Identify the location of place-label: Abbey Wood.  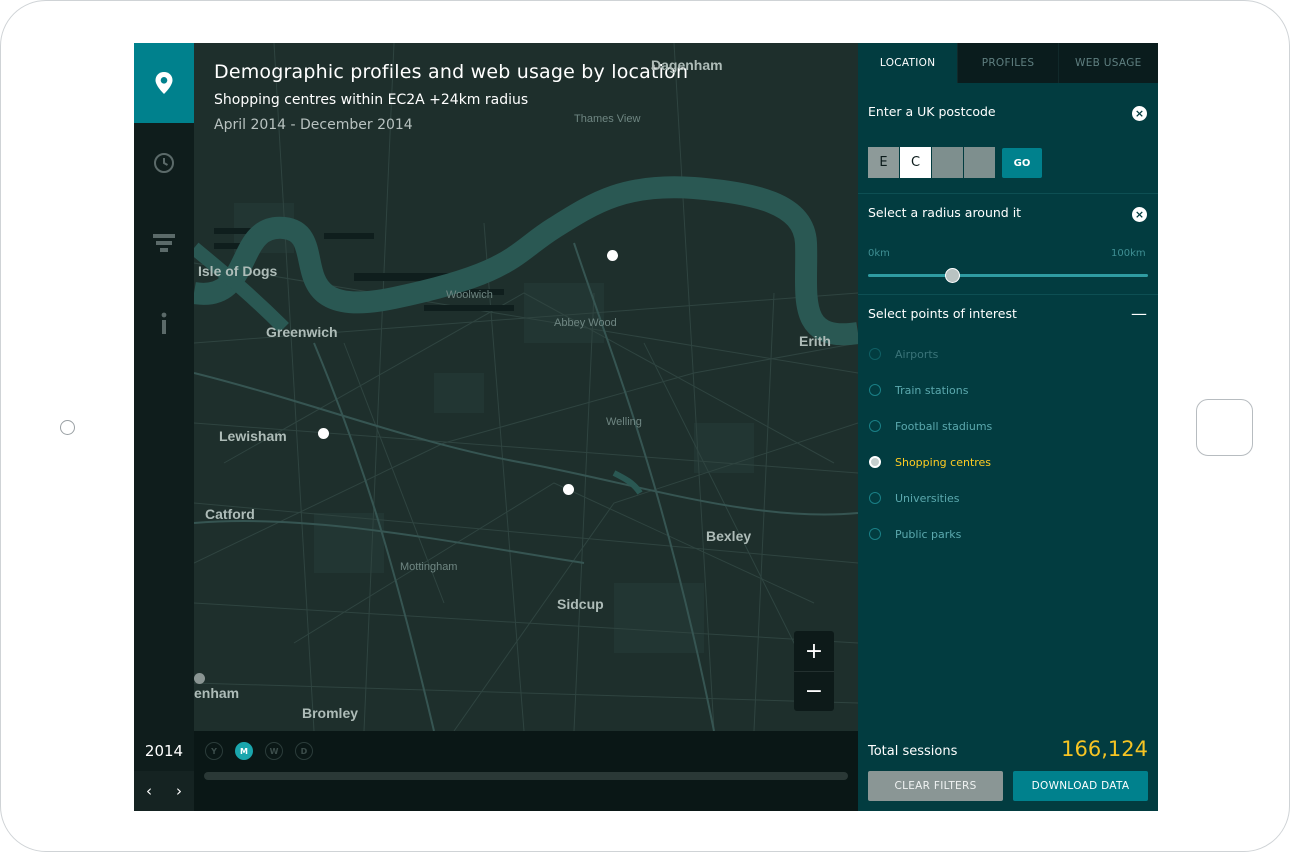
(585, 323).